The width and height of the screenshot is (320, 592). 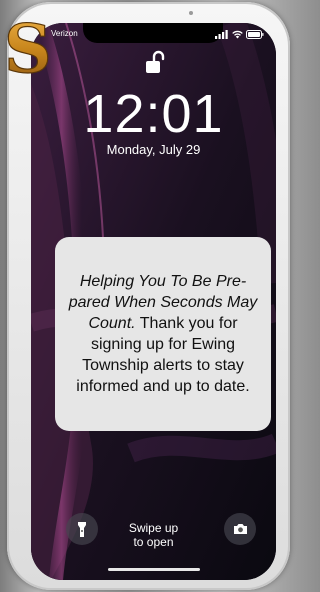 What do you see at coordinates (153, 33) in the screenshot?
I see `notch` at bounding box center [153, 33].